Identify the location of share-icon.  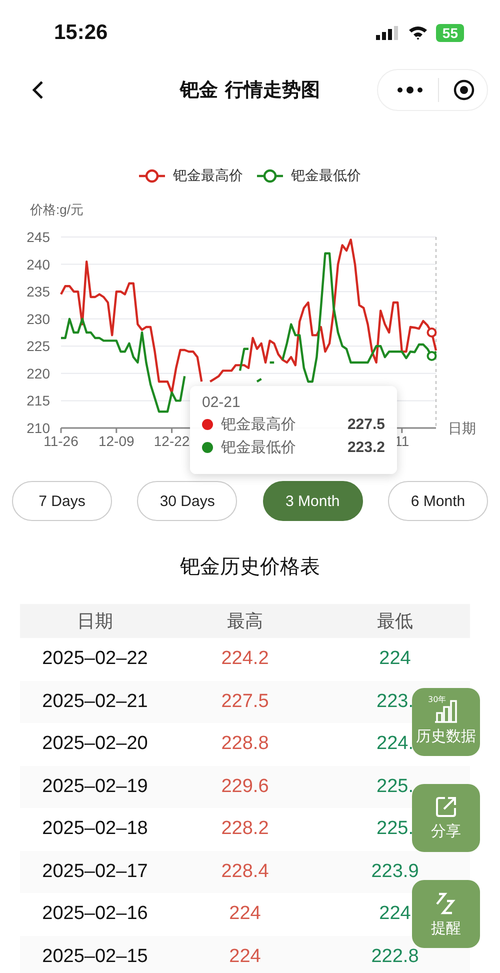
(446, 807).